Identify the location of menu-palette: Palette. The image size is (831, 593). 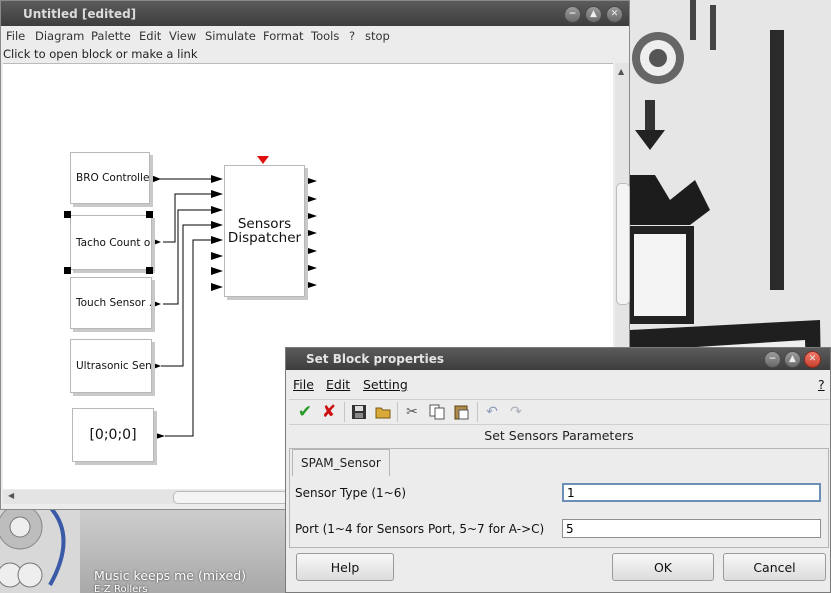
(111, 36).